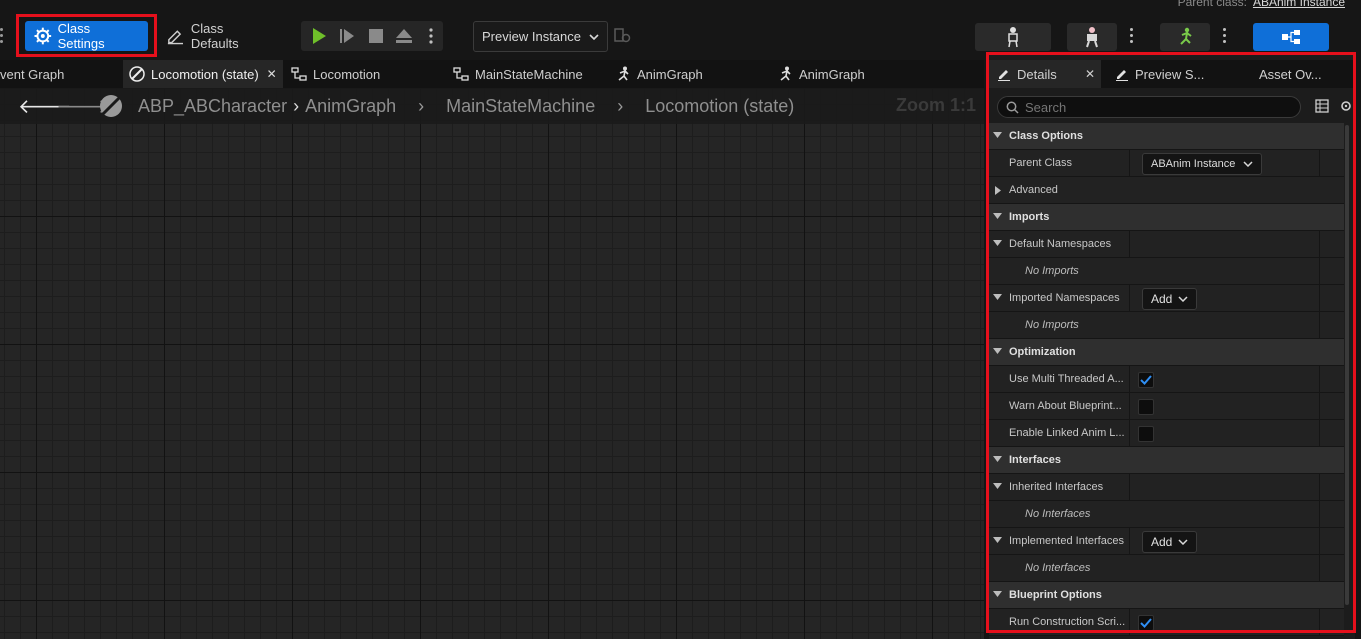  I want to click on preview-instance-label: Preview Instance, so click(531, 36).